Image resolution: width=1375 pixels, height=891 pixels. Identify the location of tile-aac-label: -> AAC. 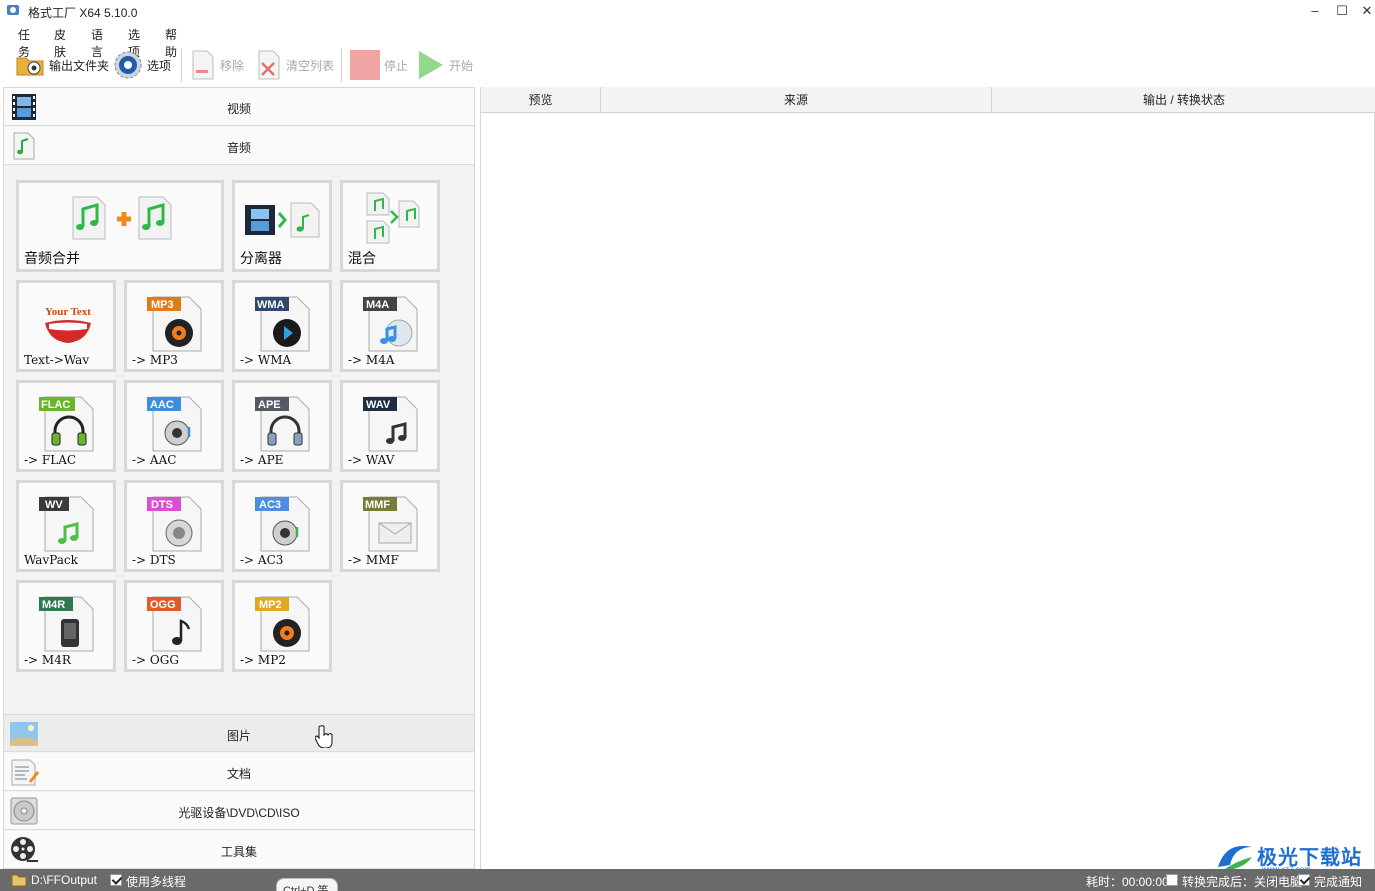
(154, 460).